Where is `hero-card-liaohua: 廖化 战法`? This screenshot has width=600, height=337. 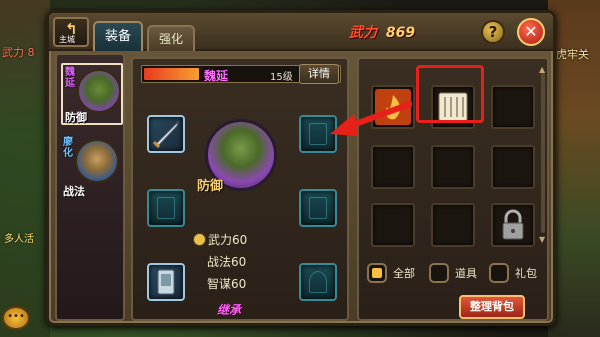
hero-card-liaohua: 廖化 战法 is located at coordinates (92, 166).